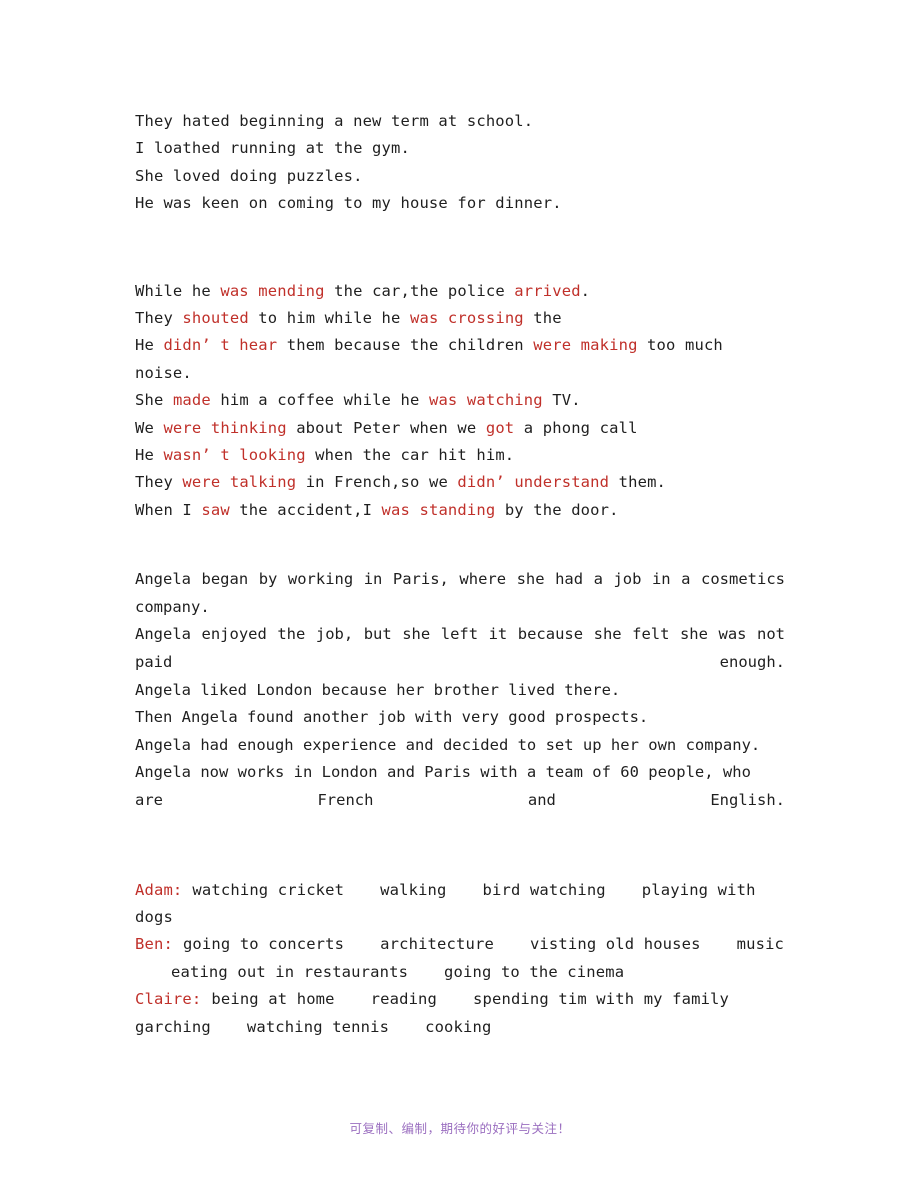  I want to click on sentence-text: them because the children, so click(405, 345).